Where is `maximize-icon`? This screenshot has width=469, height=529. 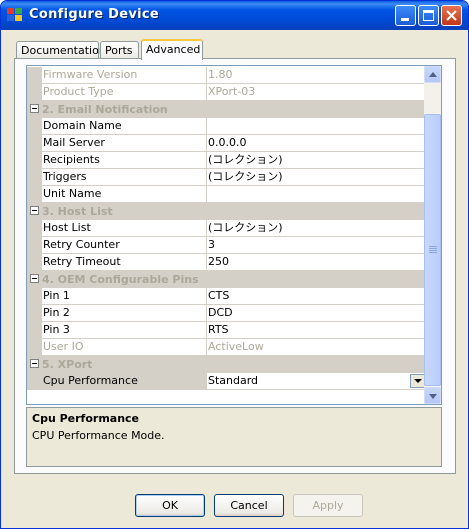 maximize-icon is located at coordinates (428, 15).